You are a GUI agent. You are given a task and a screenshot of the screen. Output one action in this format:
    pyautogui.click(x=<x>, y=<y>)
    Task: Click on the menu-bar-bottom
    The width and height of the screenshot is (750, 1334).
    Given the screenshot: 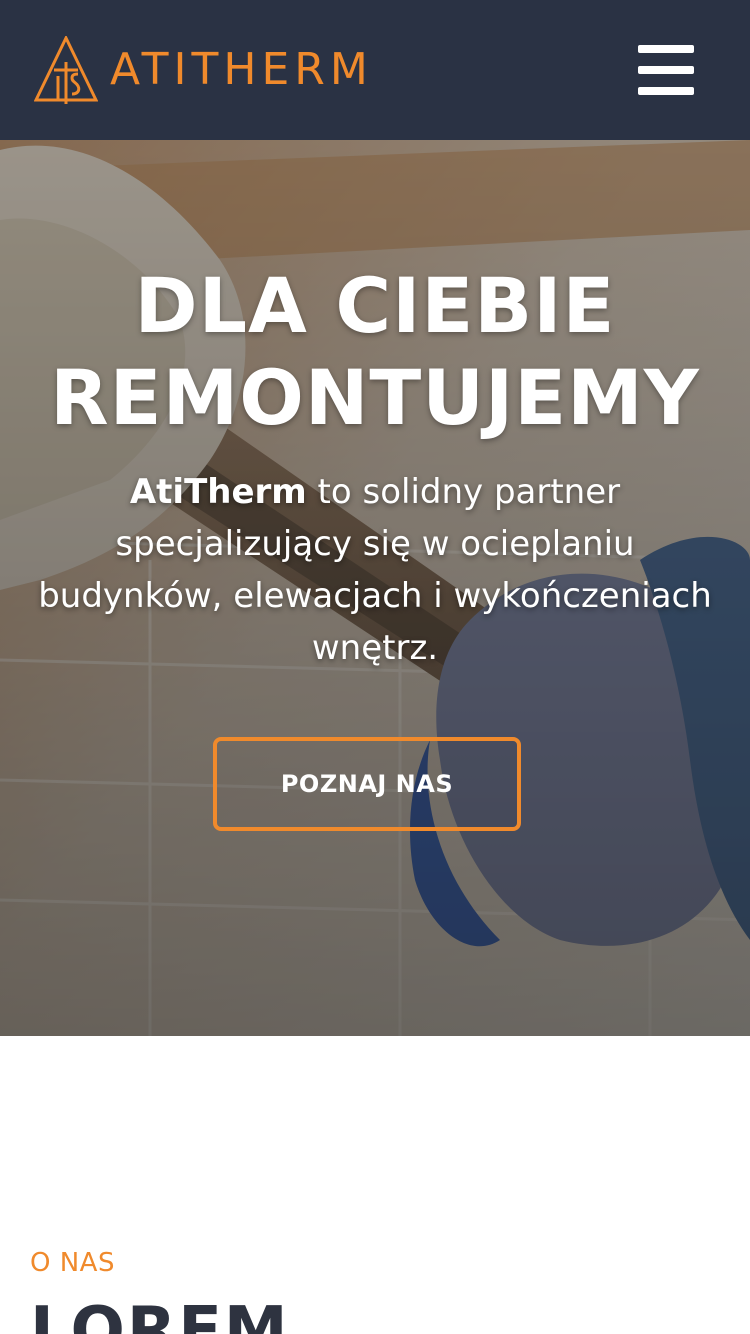 What is the action you would take?
    pyautogui.click(x=666, y=91)
    